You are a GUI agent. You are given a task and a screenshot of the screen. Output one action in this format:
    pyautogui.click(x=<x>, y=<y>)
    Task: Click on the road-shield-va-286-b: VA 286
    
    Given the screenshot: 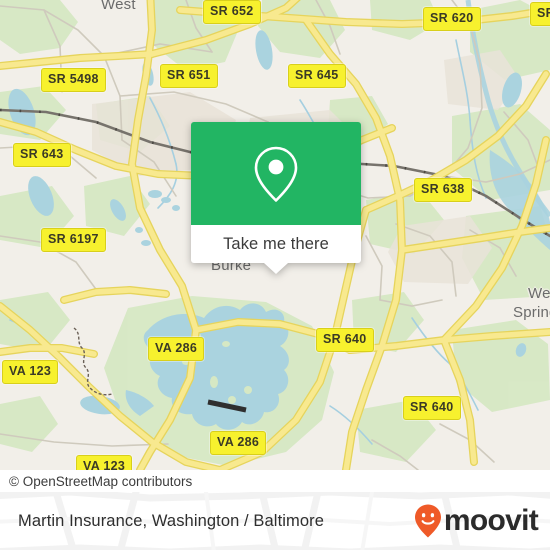 What is the action you would take?
    pyautogui.click(x=238, y=443)
    